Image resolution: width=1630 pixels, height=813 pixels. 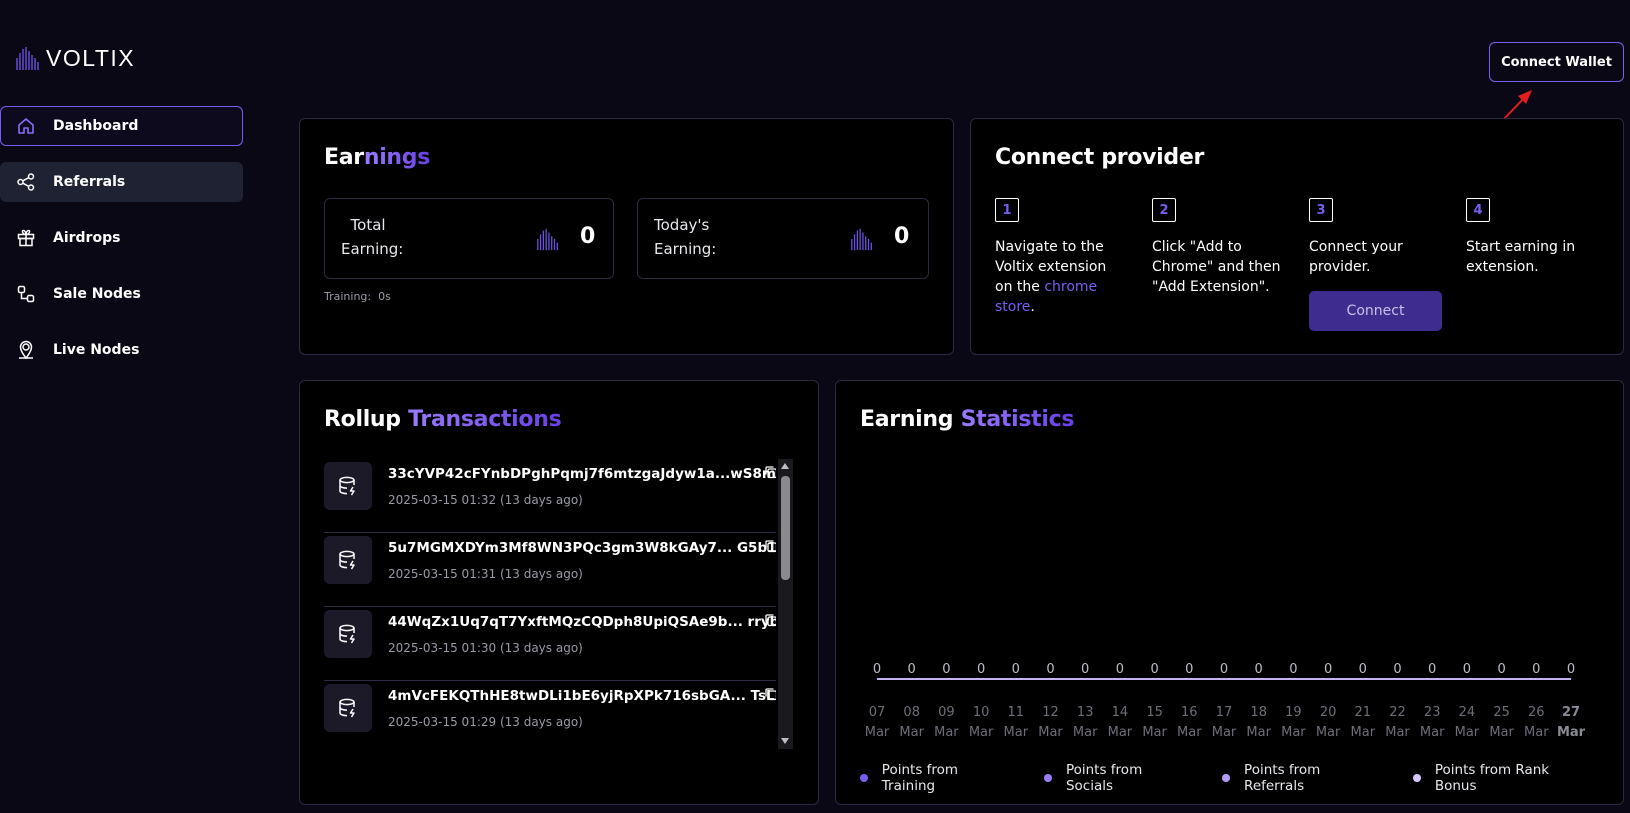 What do you see at coordinates (936, 778) in the screenshot?
I see `legend-item: Points from Training` at bounding box center [936, 778].